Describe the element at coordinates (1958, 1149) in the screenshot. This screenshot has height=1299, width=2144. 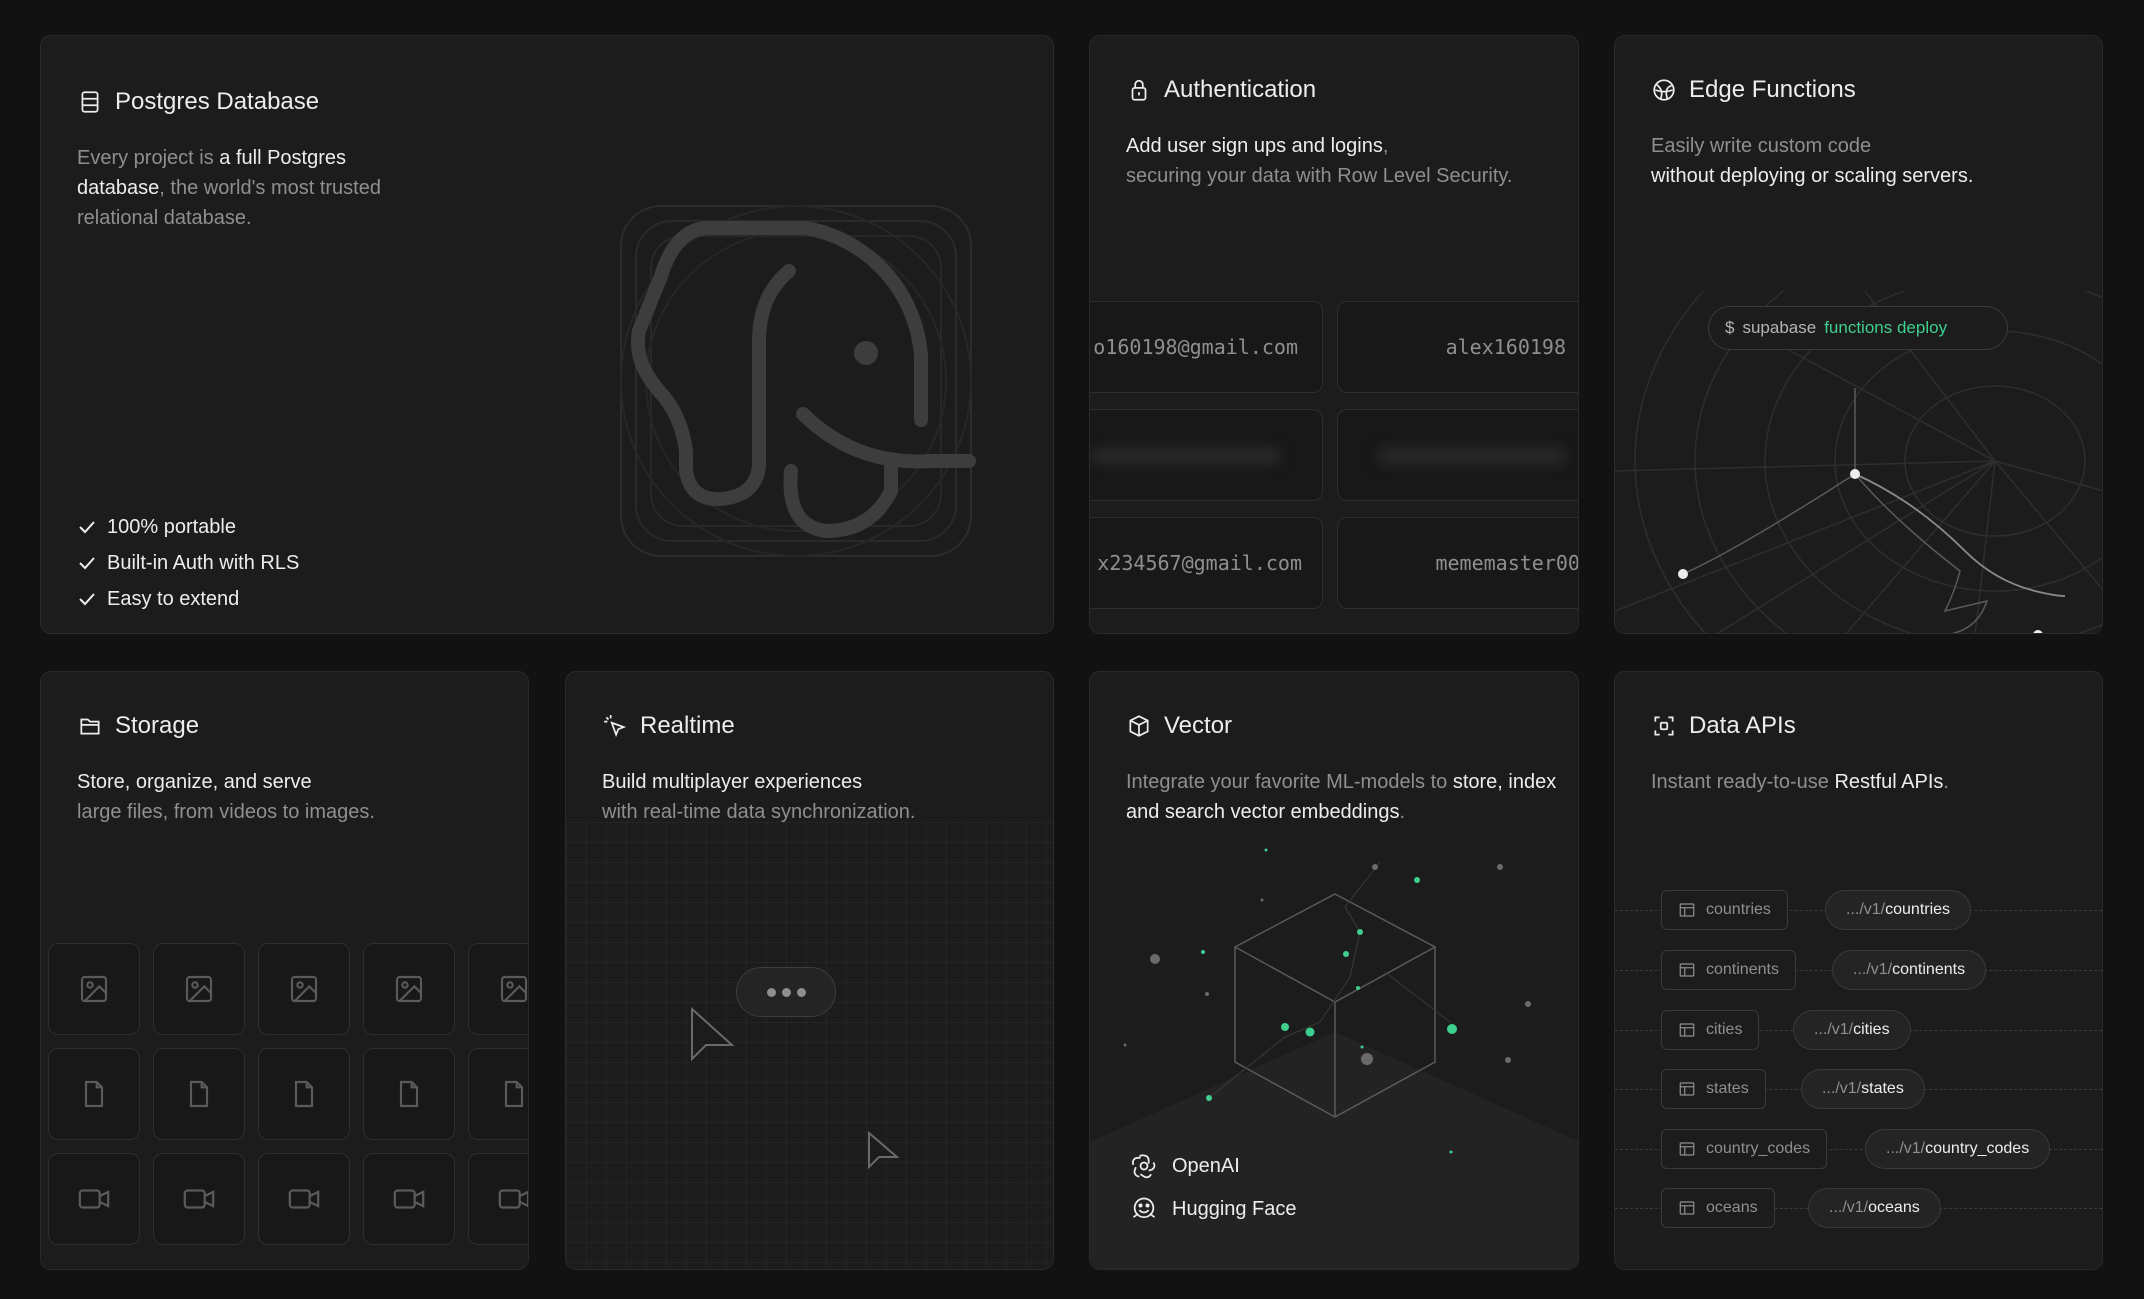
I see `endpoint-chip: .../v1/country_codes` at that location.